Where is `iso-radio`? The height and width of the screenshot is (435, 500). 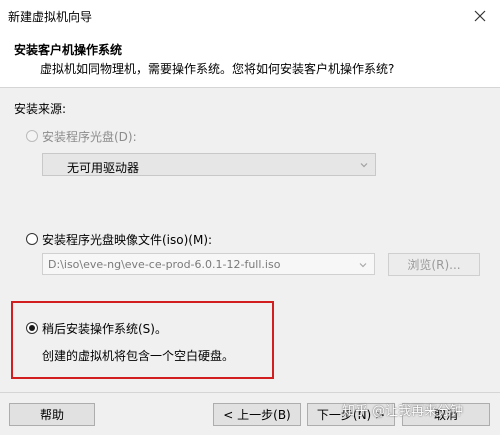 iso-radio is located at coordinates (32, 239).